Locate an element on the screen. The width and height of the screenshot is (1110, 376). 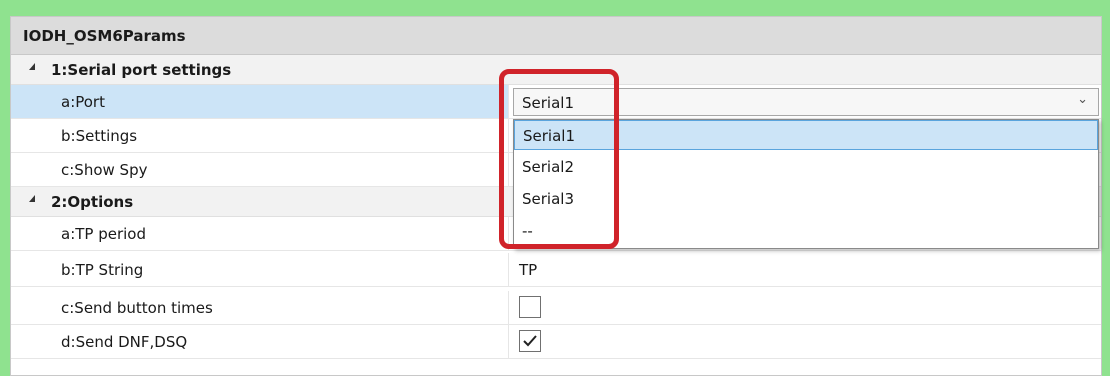
property-row-tp-string: b:TP String TP is located at coordinates (556, 270).